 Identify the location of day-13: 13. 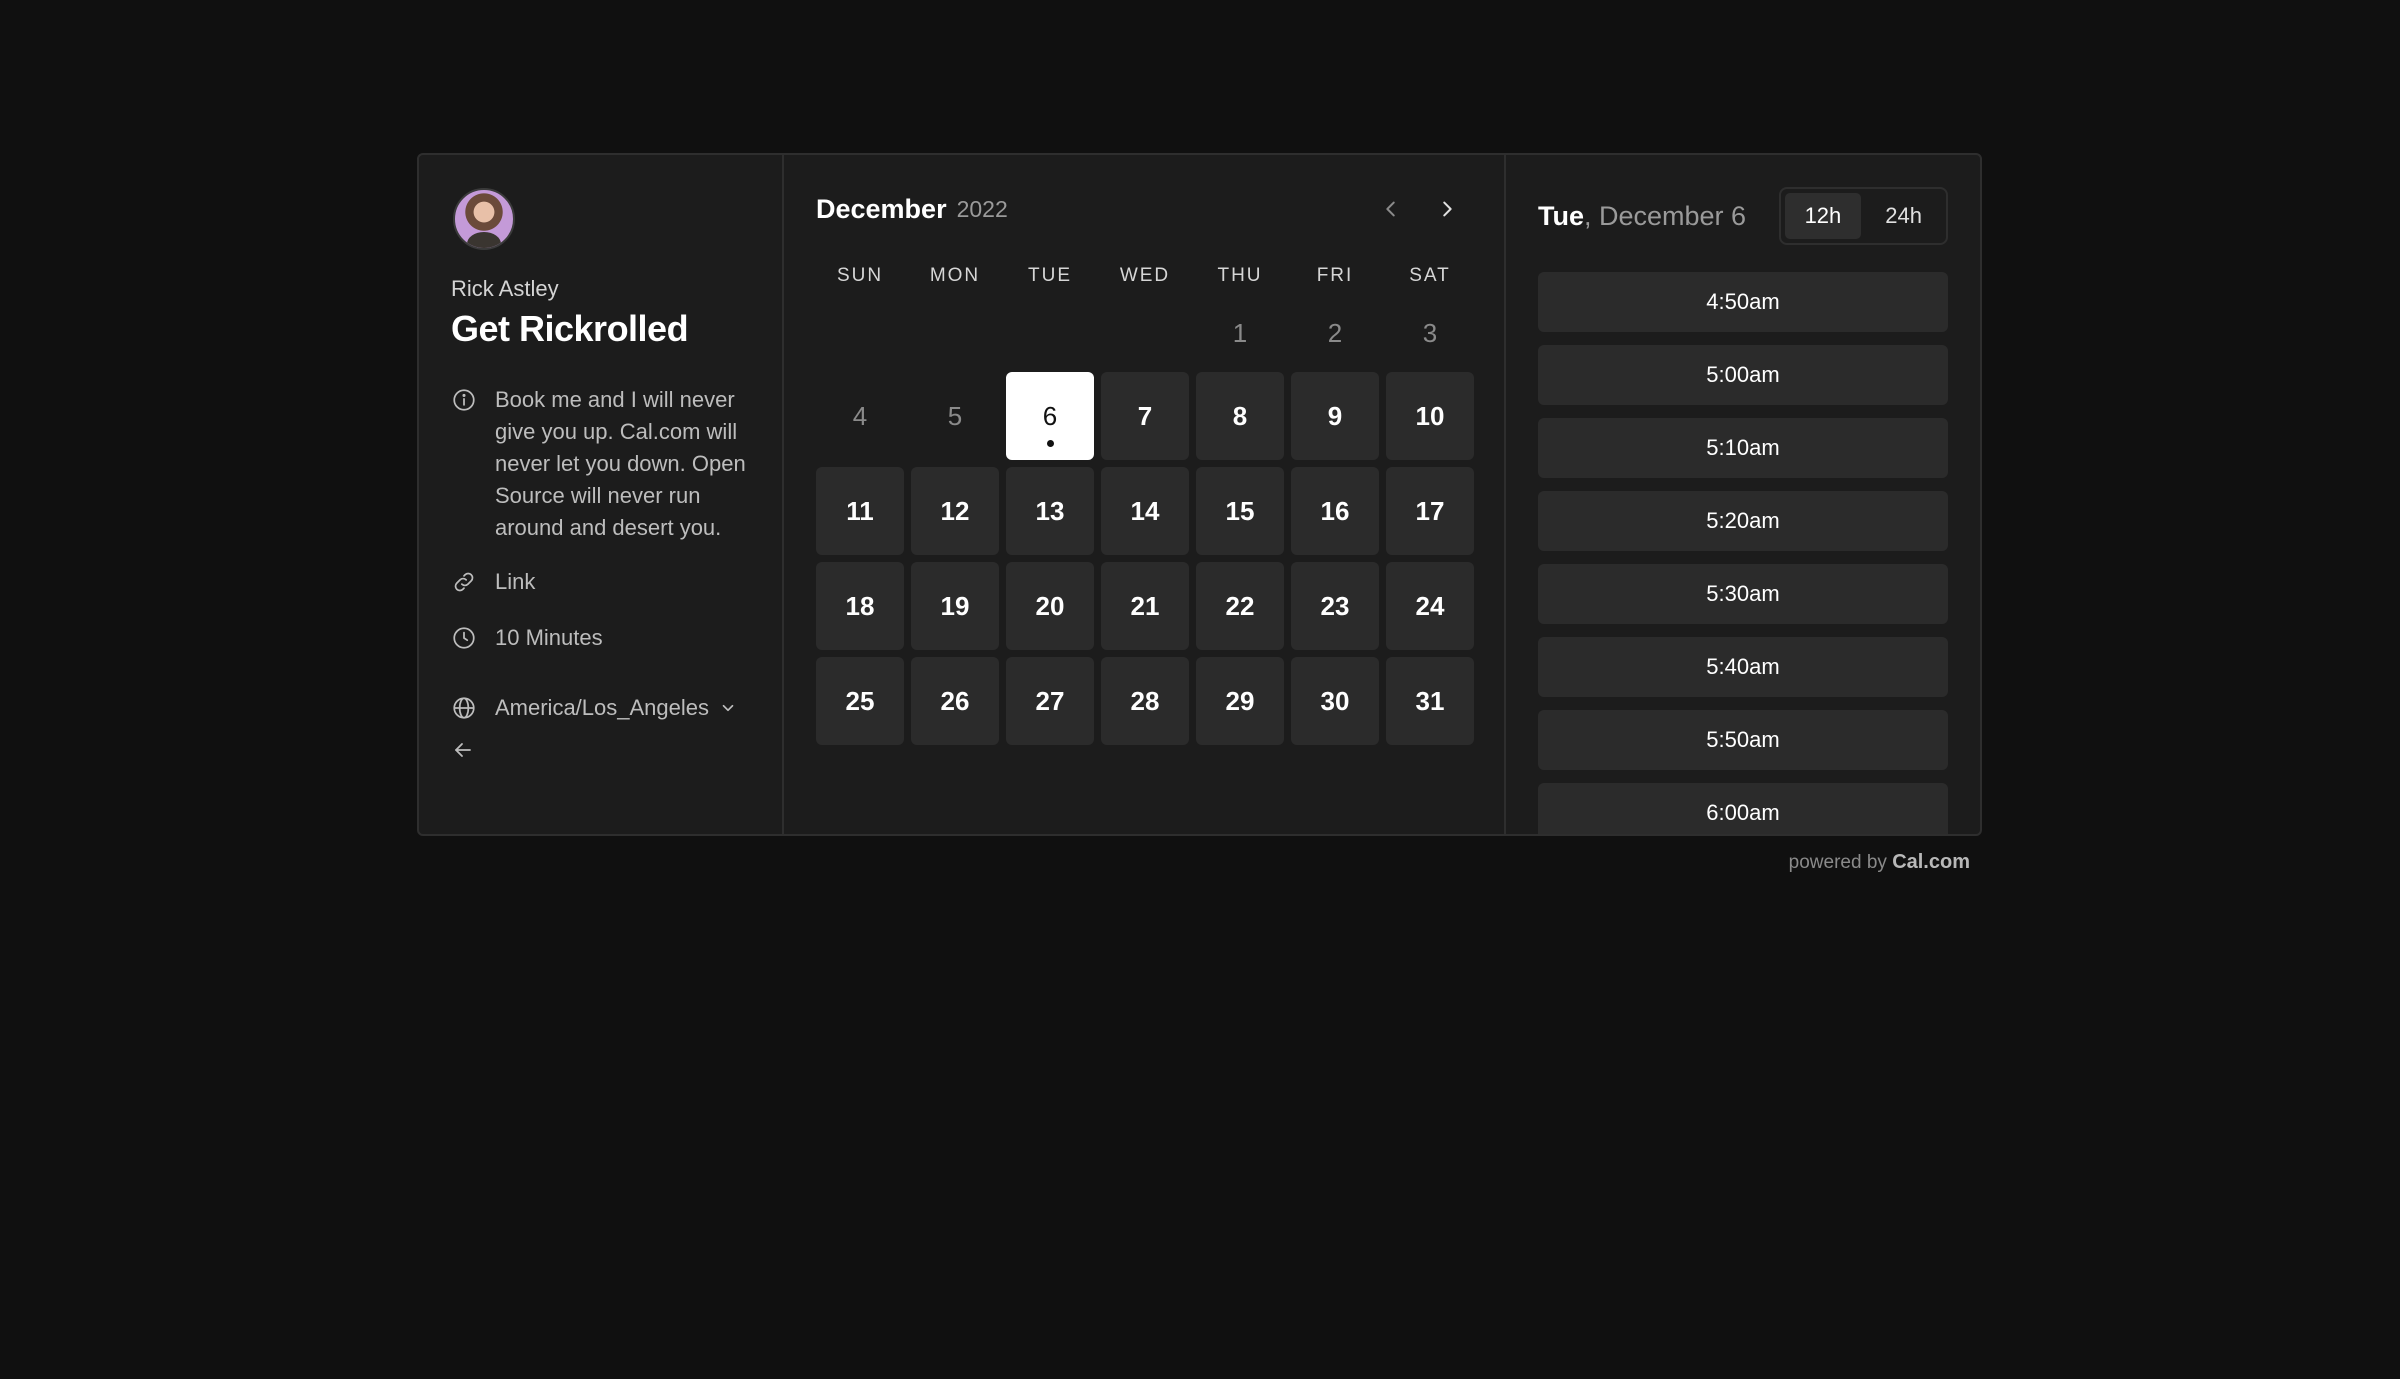
(1050, 511).